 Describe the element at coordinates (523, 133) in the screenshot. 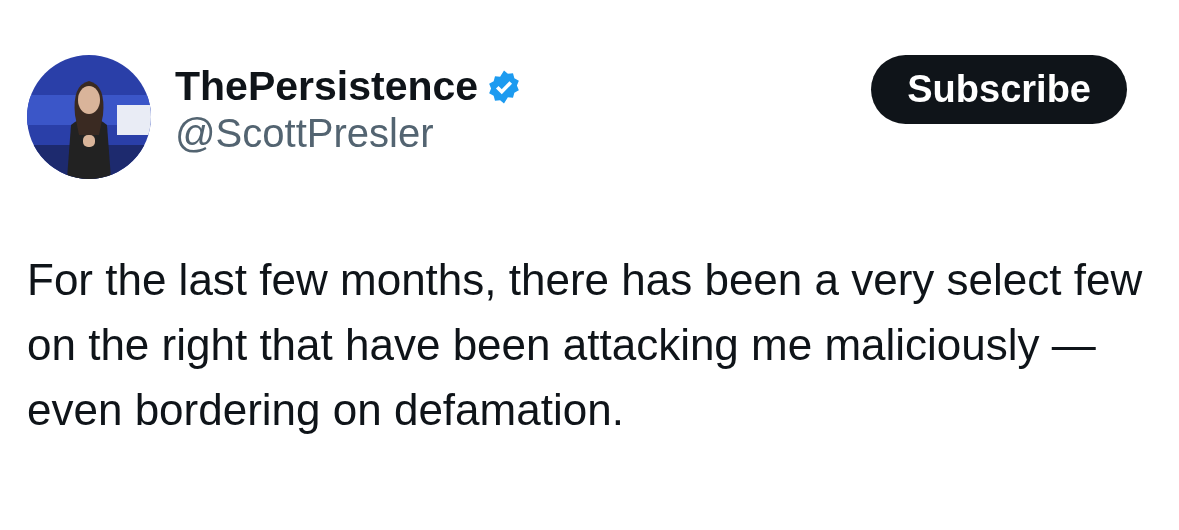

I see `author-handle: @ScottPresler` at that location.